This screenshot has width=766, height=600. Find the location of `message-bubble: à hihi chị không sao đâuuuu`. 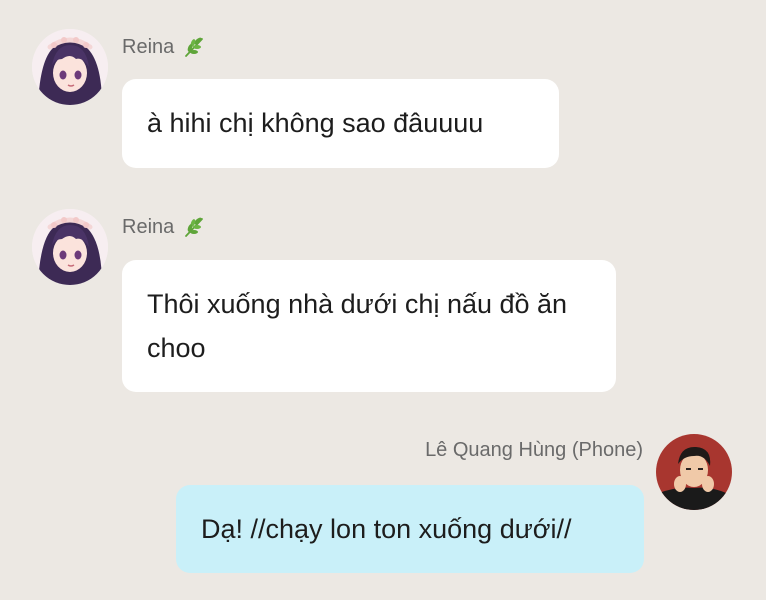

message-bubble: à hihi chị không sao đâuuuu is located at coordinates (340, 123).